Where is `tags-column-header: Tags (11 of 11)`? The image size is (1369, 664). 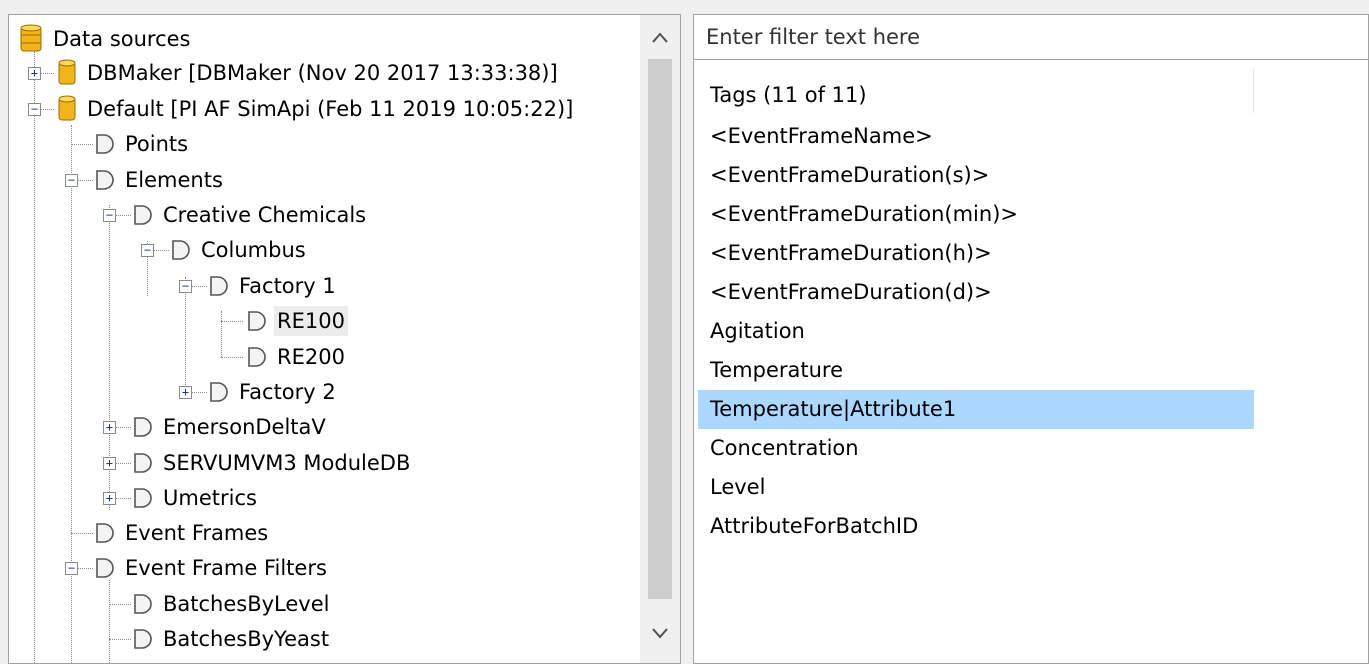
tags-column-header: Tags (11 of 11) is located at coordinates (788, 95).